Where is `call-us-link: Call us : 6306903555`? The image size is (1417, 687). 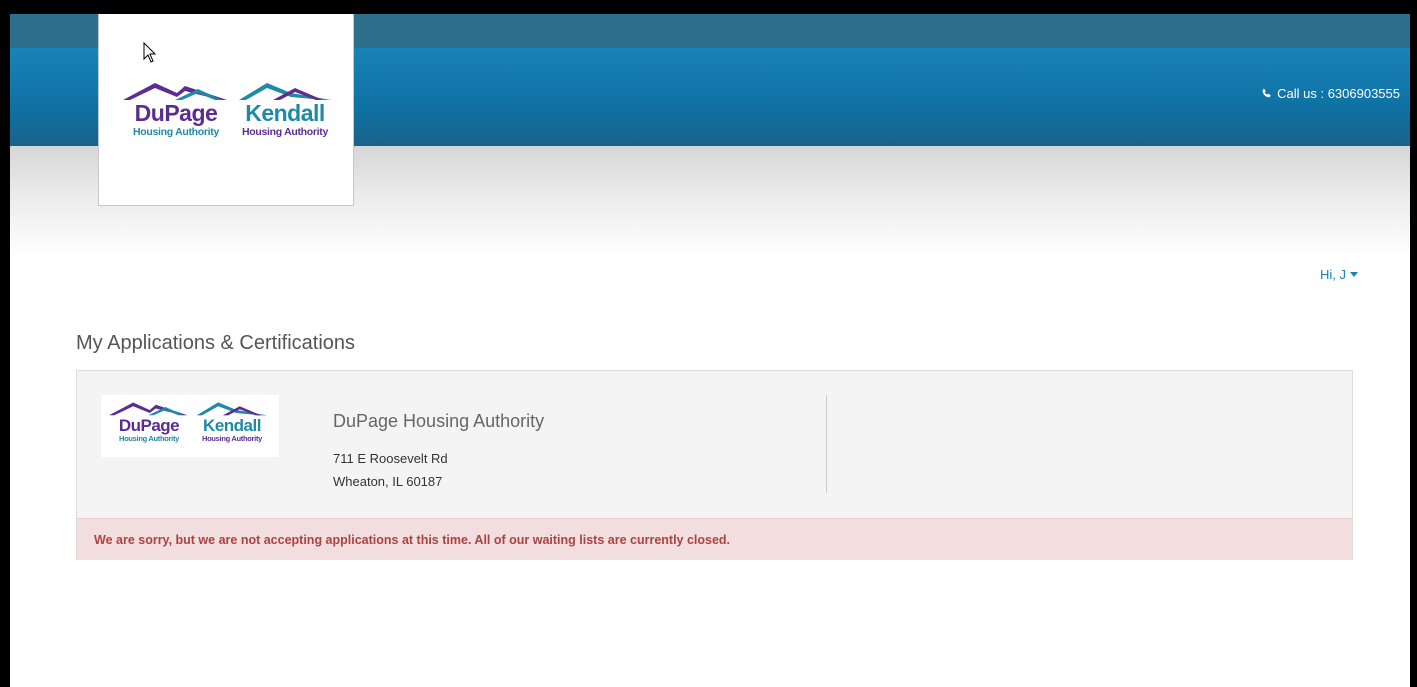 call-us-link: Call us : 6306903555 is located at coordinates (1330, 93).